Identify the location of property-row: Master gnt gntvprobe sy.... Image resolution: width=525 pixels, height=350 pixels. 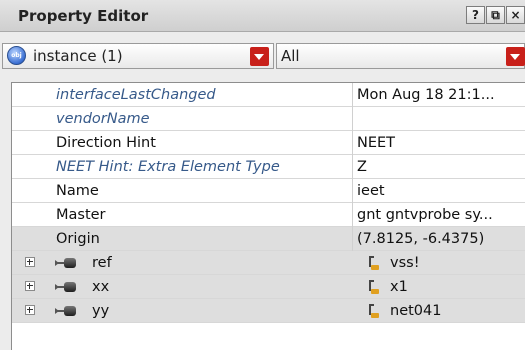
(268, 215).